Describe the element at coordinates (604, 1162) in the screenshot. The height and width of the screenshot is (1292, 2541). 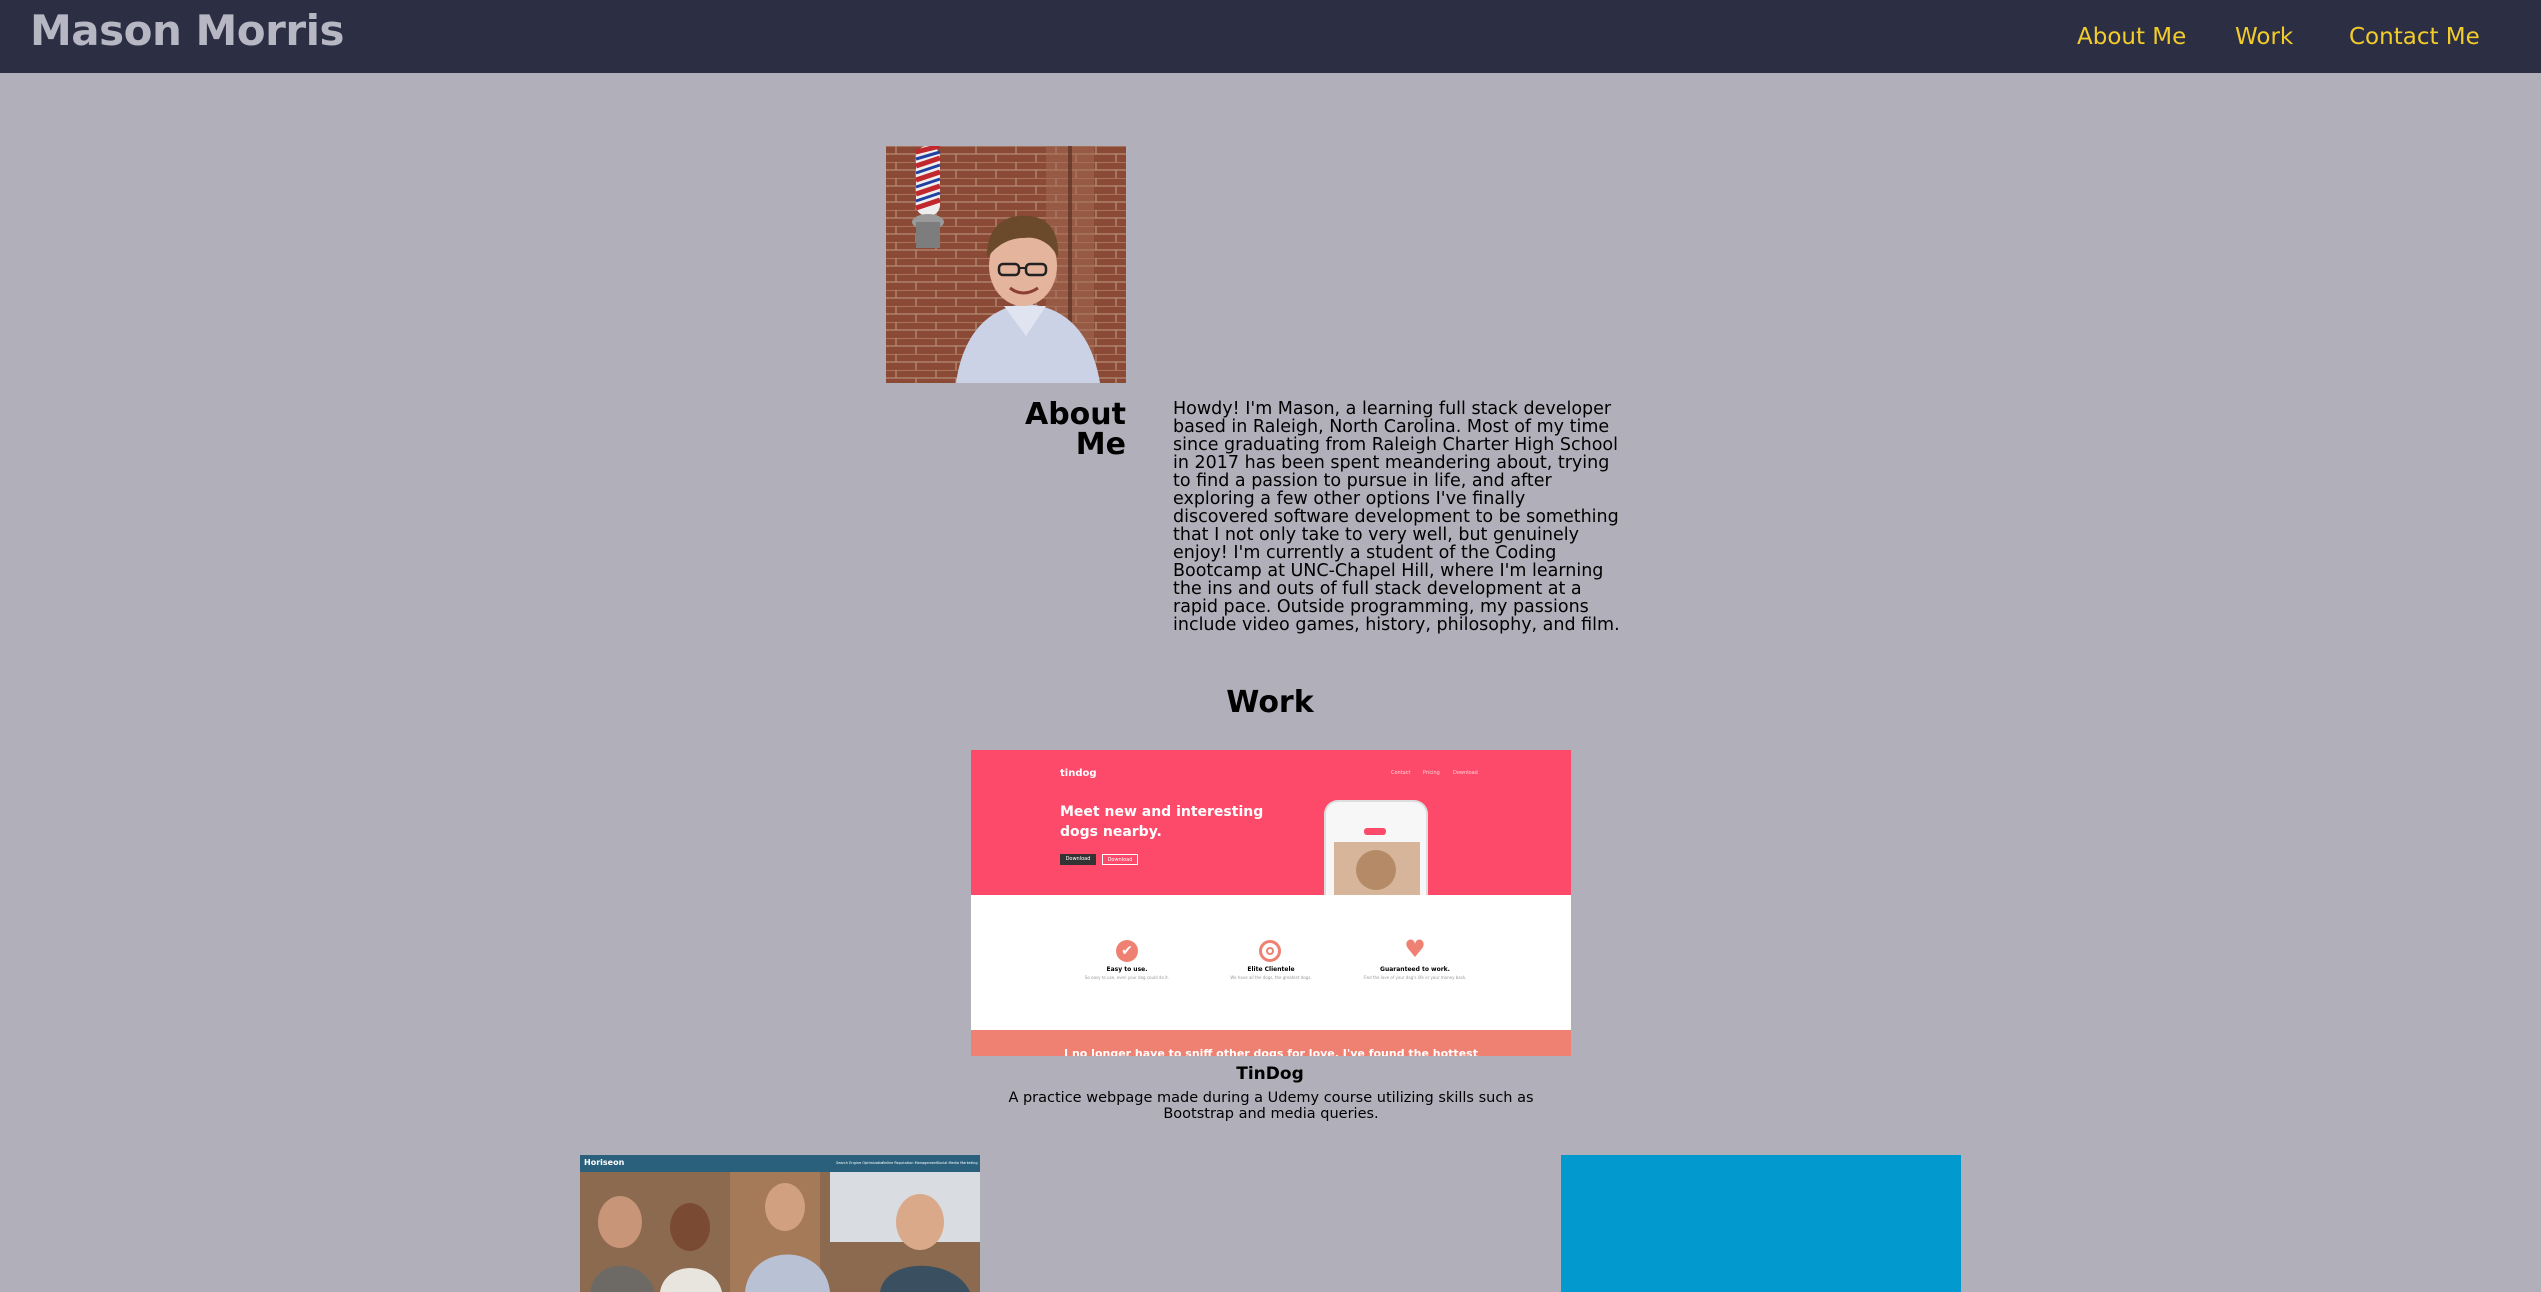
I see `horiseon-logo: Horiseon` at that location.